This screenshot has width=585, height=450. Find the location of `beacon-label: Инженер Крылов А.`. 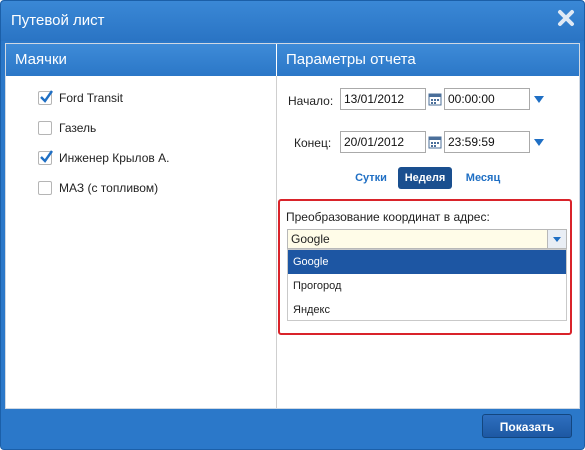

beacon-label: Инженер Крылов А. is located at coordinates (114, 158).